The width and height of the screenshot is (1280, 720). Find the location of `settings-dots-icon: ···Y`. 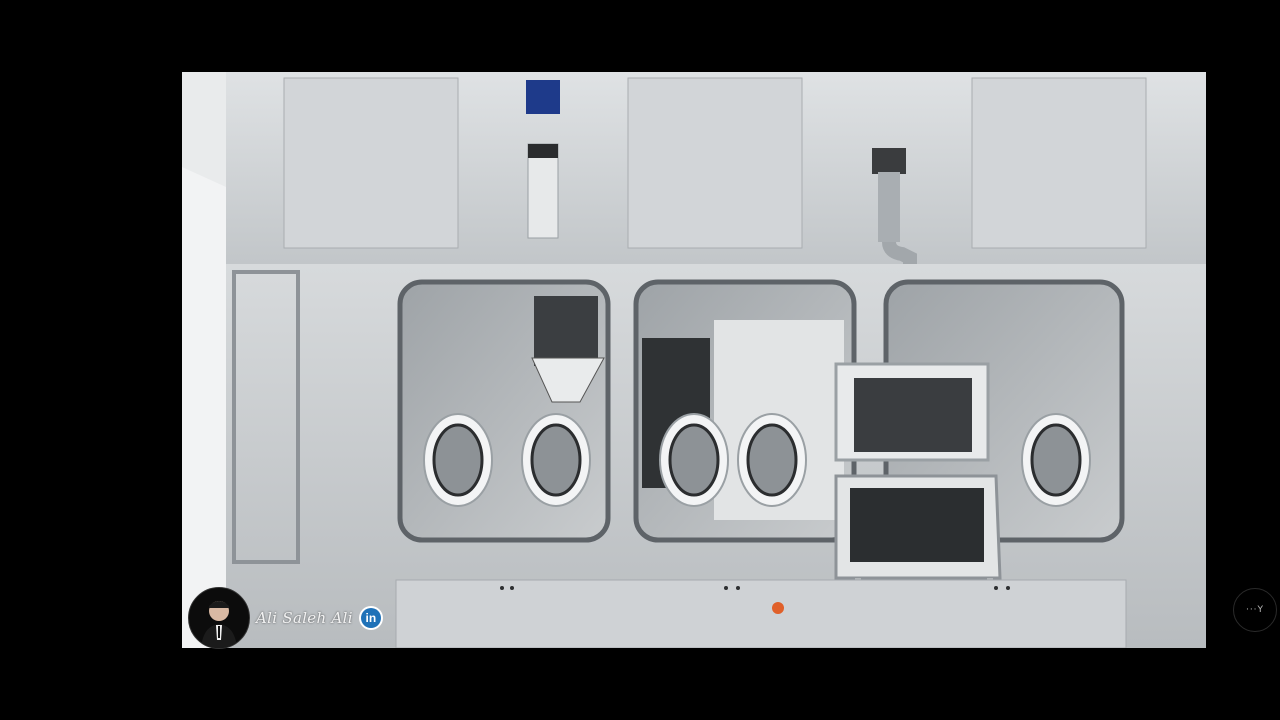

settings-dots-icon: ···Y is located at coordinates (1255, 610).